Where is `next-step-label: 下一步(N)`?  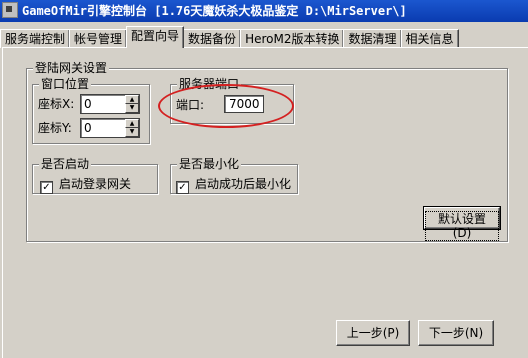
next-step-label: 下一步(N) is located at coordinates (456, 333).